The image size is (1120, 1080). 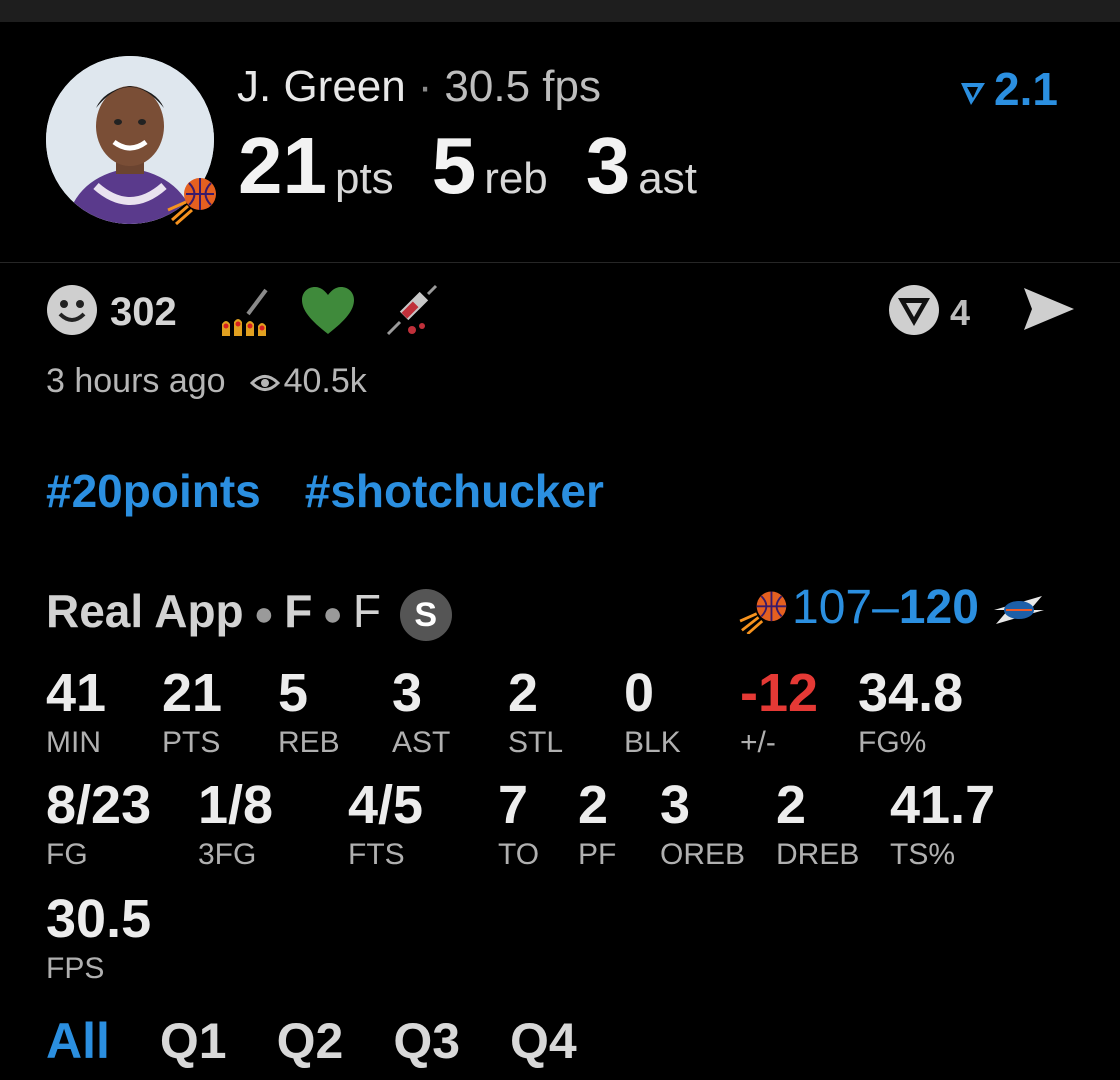 I want to click on hashtags: #20points #shotchucker, so click(x=347, y=491).